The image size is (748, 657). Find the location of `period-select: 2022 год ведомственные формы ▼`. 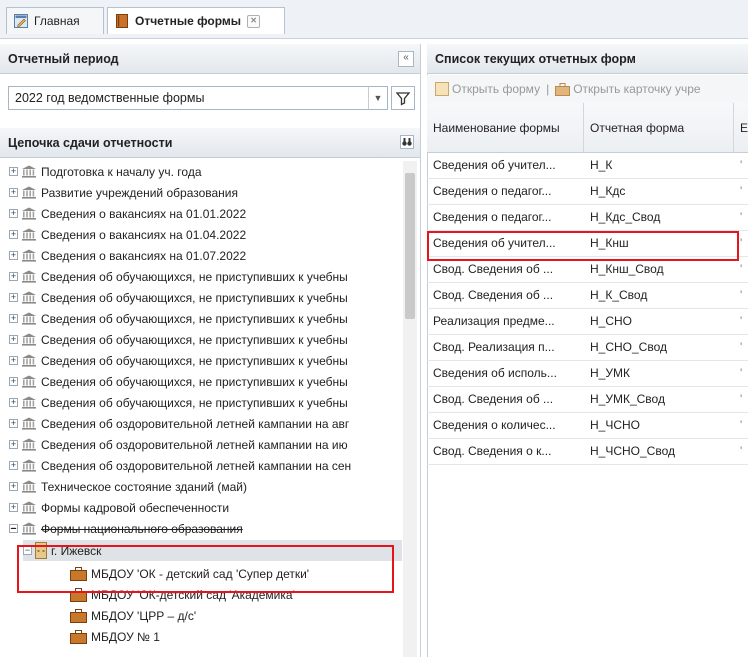

period-select: 2022 год ведомственные формы ▼ is located at coordinates (198, 98).